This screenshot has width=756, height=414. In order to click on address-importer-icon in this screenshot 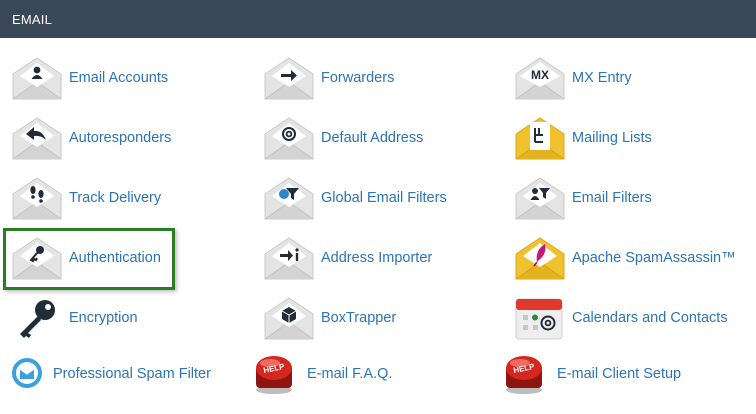, I will do `click(289, 258)`.